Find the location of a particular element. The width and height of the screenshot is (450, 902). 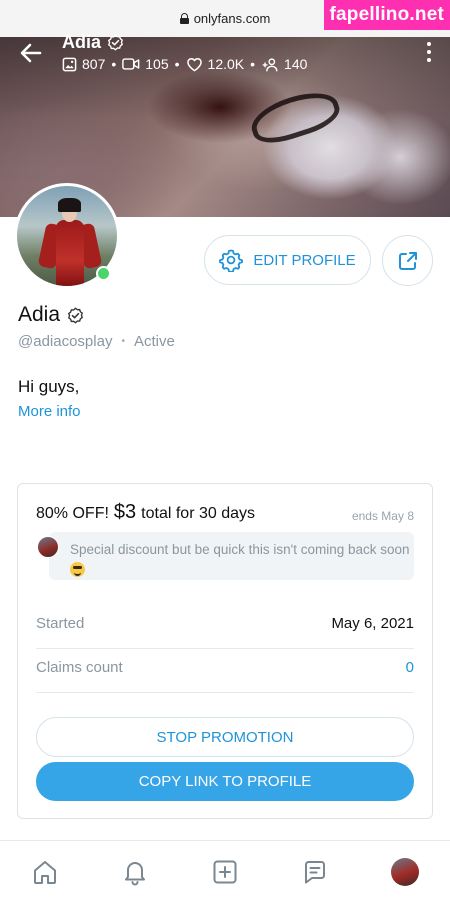

arrow-left-icon is located at coordinates (31, 53).